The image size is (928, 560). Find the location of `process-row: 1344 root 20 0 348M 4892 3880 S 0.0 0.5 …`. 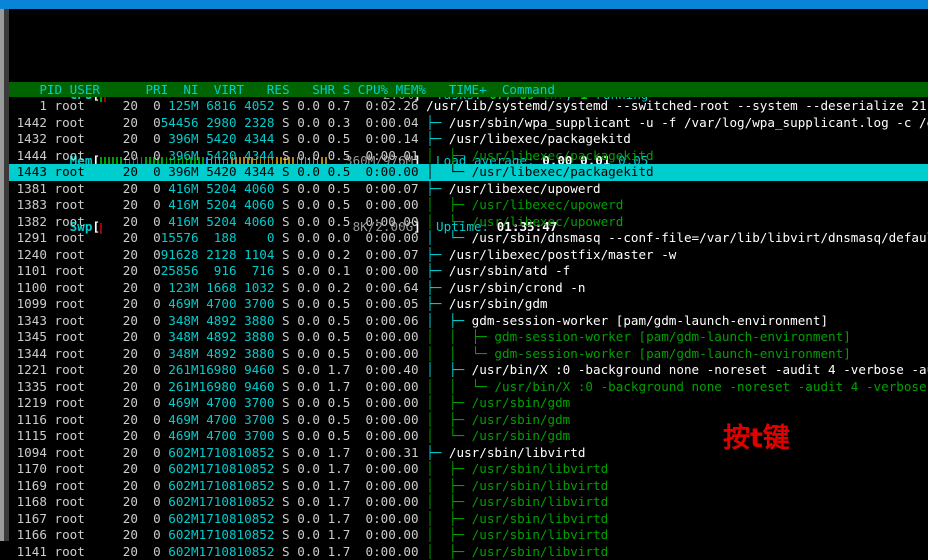

process-row: 1344 root 20 0 348M 4892 3880 S 0.0 0.5 … is located at coordinates (468, 354).